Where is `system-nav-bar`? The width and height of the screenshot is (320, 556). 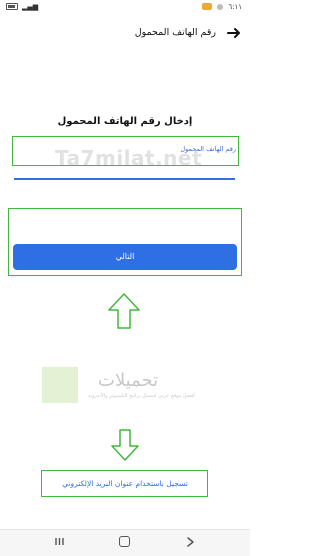 system-nav-bar is located at coordinates (125, 542).